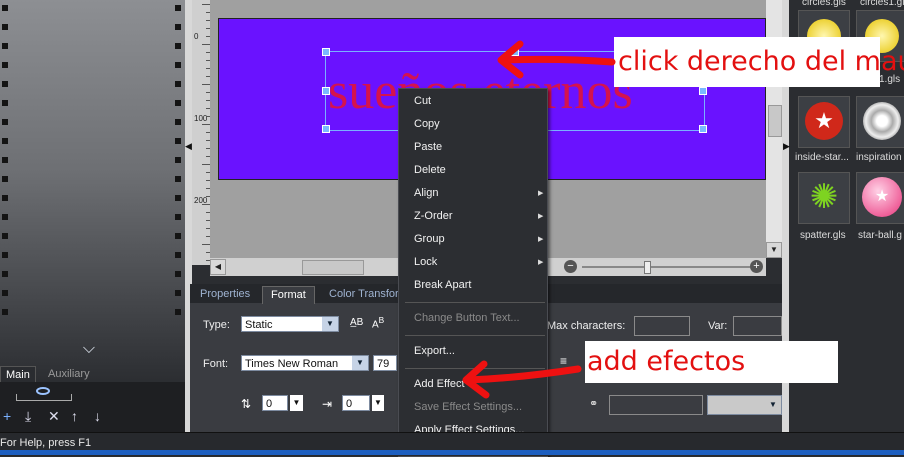 This screenshot has height=457, width=904. I want to click on annotation-arrows, so click(539, 219).